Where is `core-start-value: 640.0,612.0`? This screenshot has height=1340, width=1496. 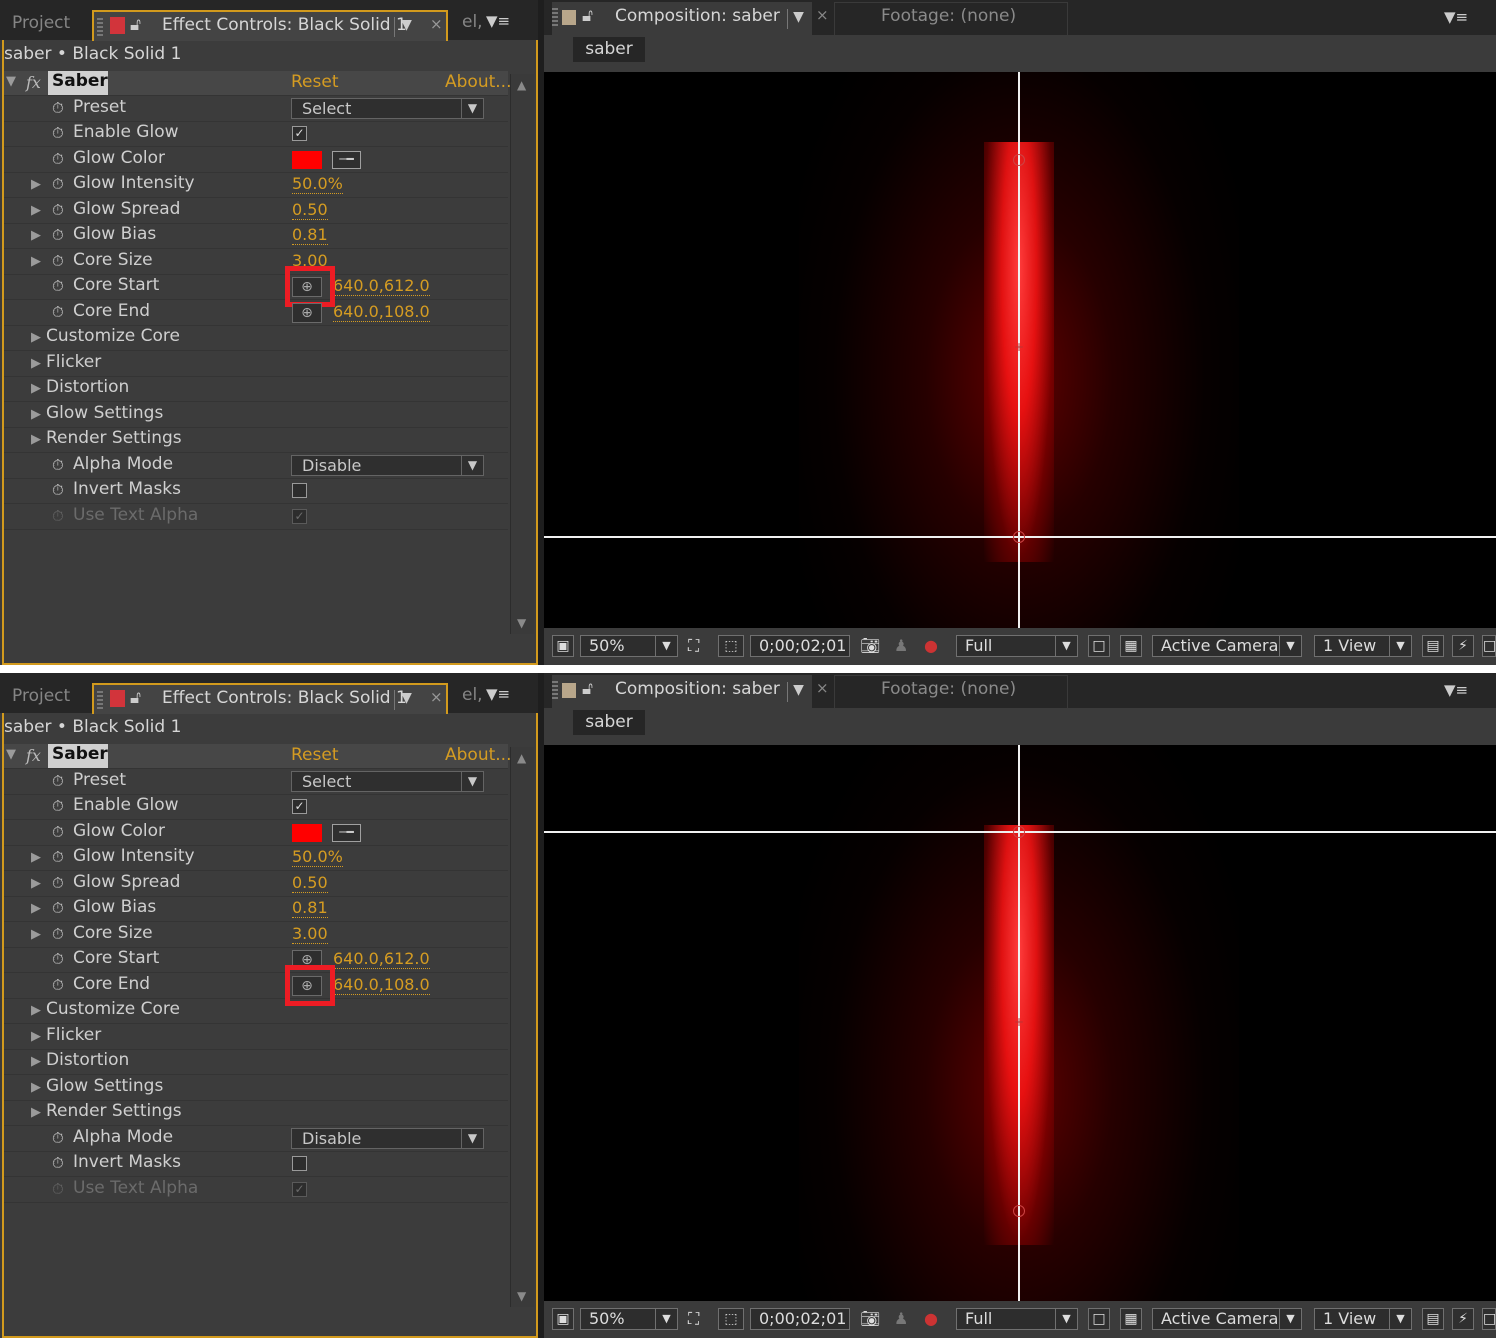 core-start-value: 640.0,612.0 is located at coordinates (381, 286).